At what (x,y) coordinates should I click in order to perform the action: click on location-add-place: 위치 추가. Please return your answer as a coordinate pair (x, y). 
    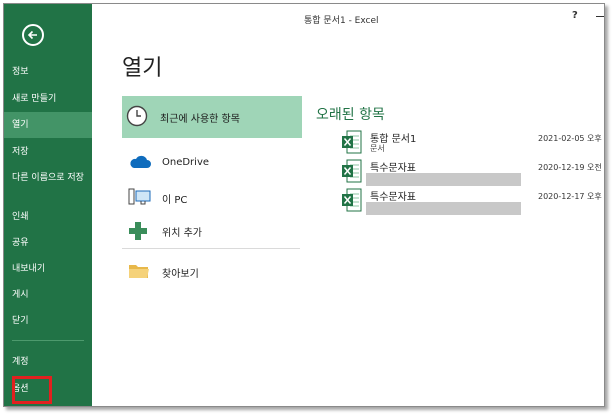
    Looking at the image, I should click on (212, 230).